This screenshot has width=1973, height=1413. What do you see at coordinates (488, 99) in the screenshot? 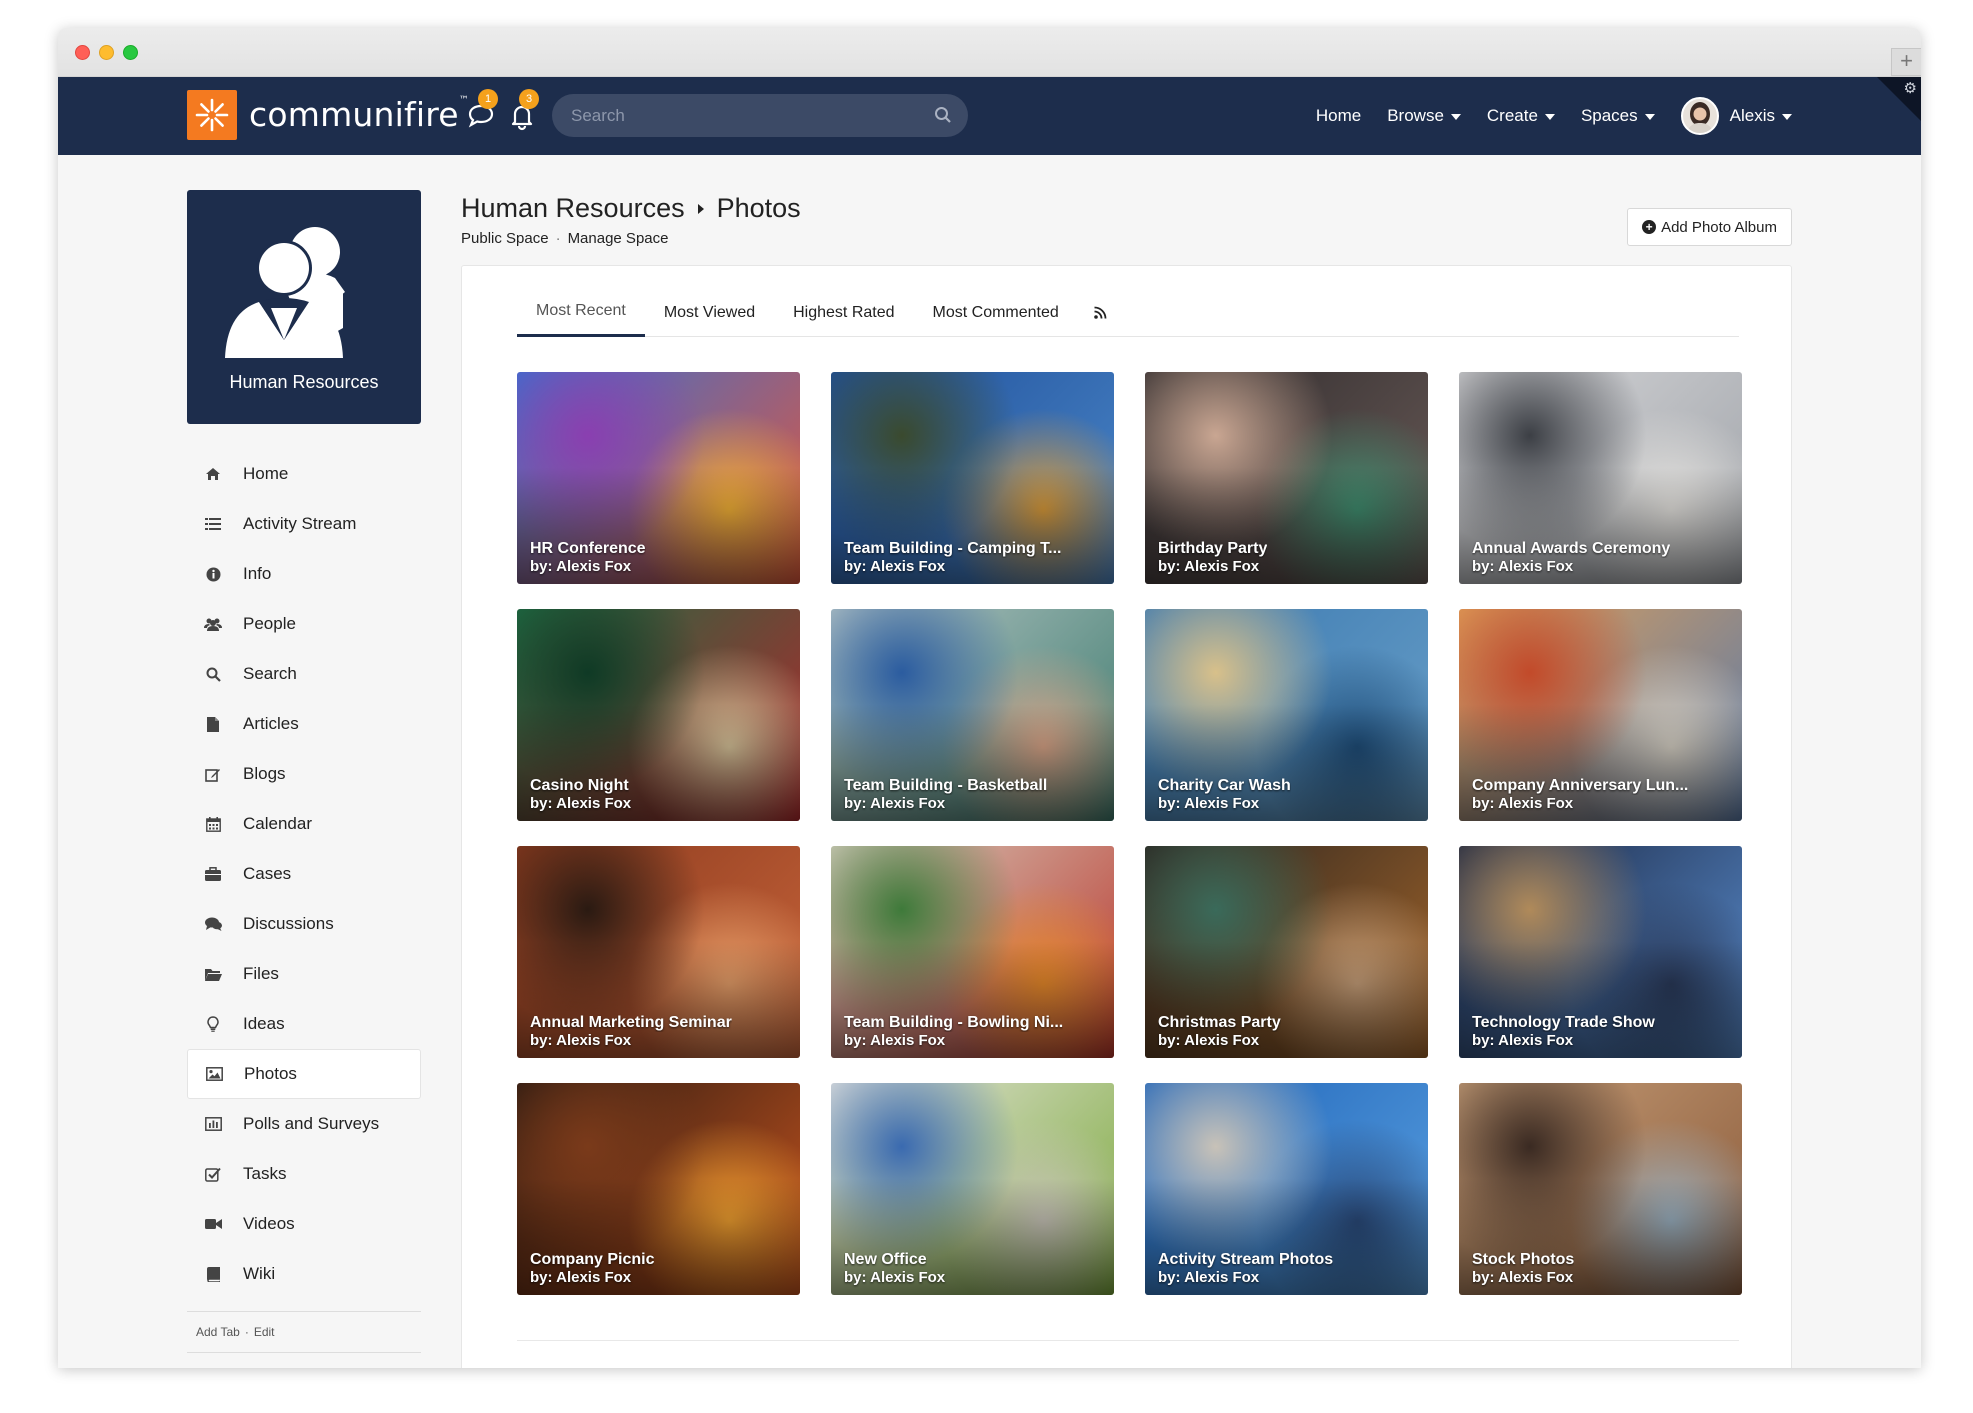
I see `messages-count-badge: 1` at bounding box center [488, 99].